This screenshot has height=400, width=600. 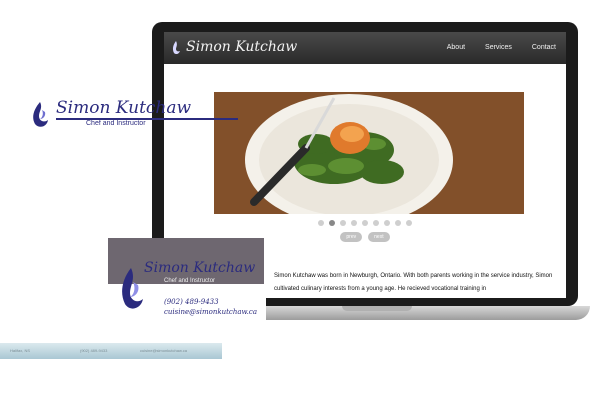 I want to click on card-swirl-icon, so click(x=132, y=288).